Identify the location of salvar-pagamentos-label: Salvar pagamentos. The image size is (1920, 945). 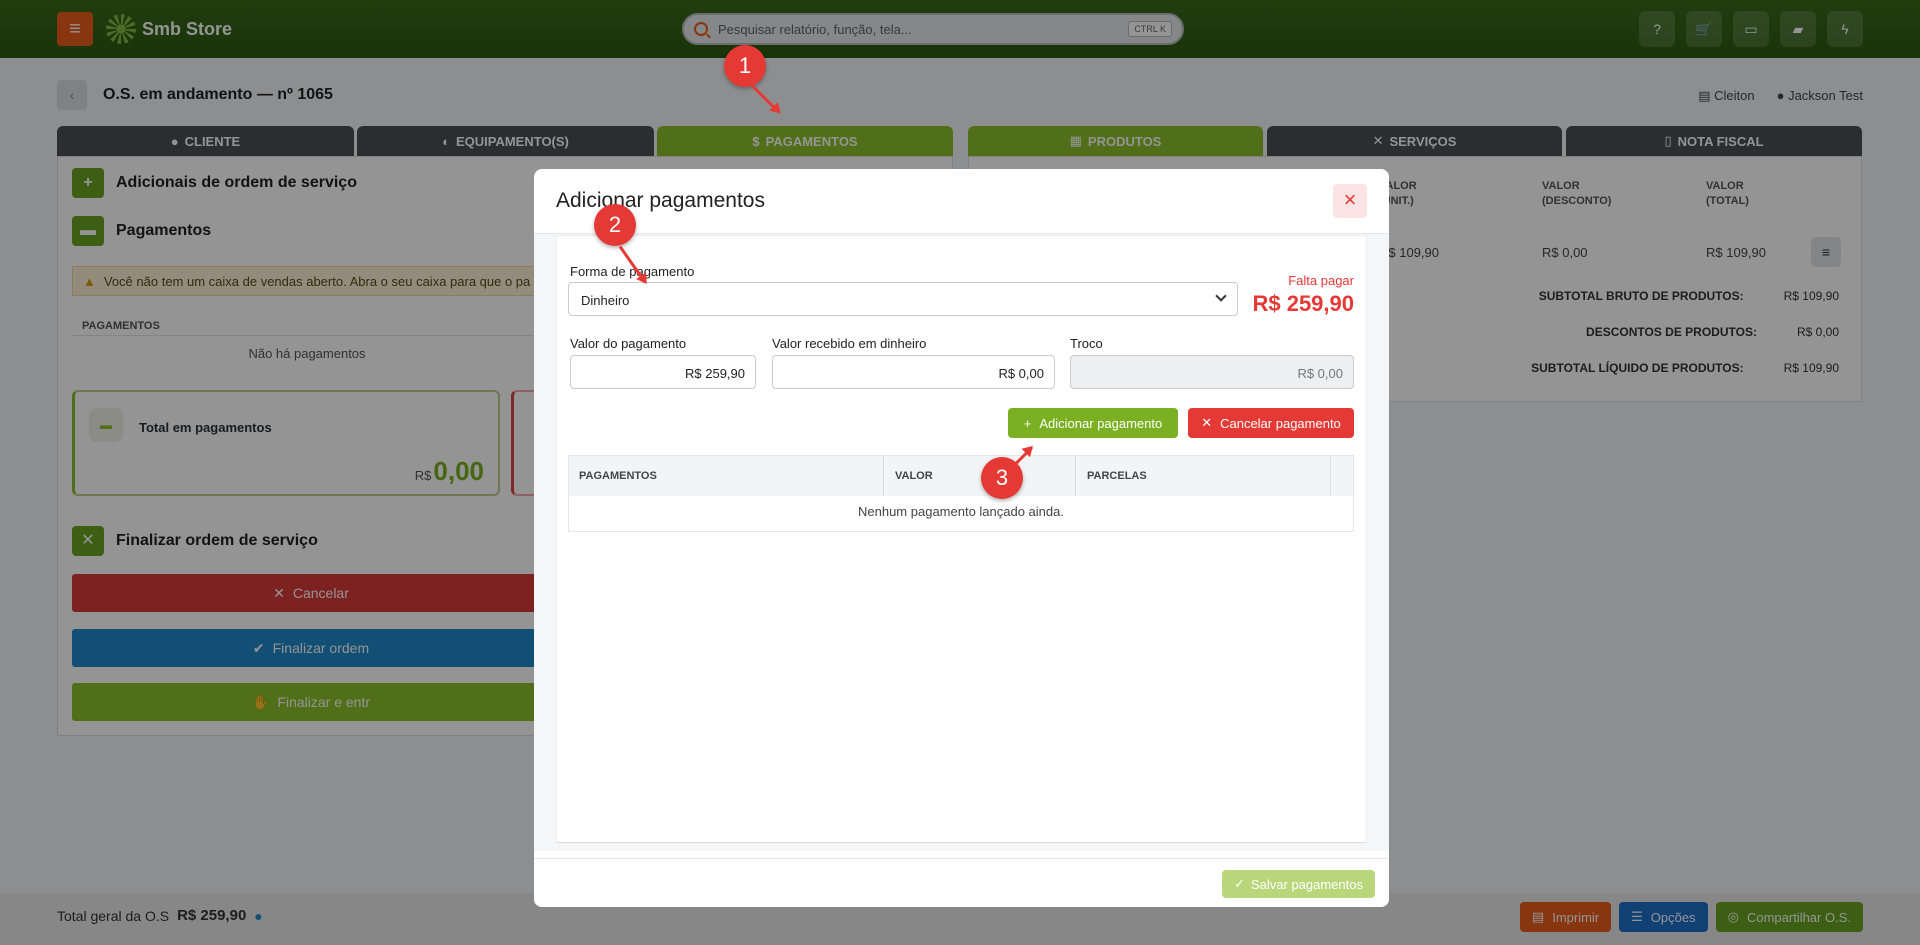
(1306, 884).